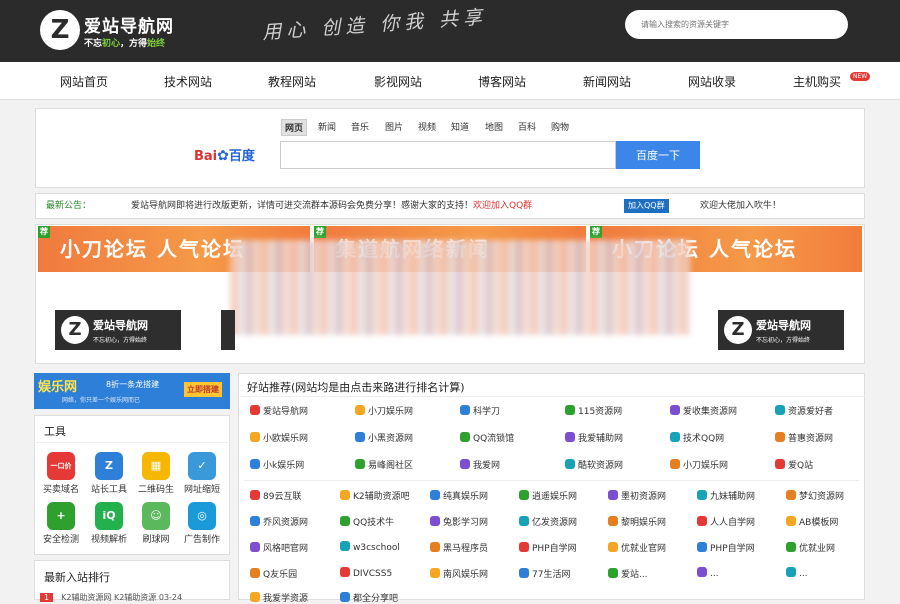 This screenshot has height=604, width=900. I want to click on ranking-row: 1 K2辅助资源网 K2辅助资源 03-24, so click(111, 597).